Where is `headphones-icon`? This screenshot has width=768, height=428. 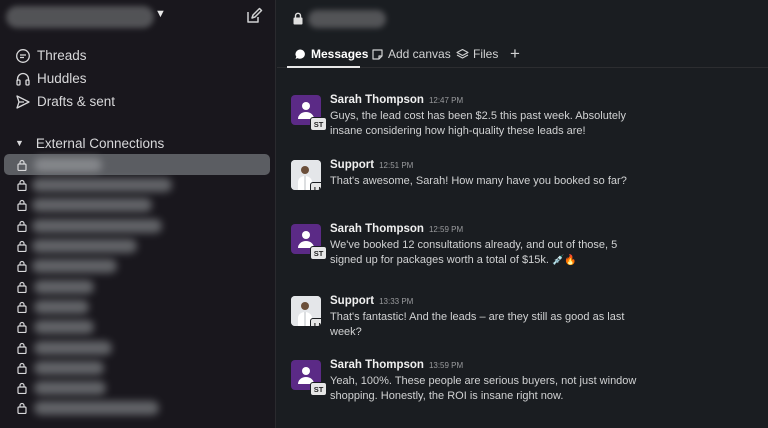 headphones-icon is located at coordinates (23, 79).